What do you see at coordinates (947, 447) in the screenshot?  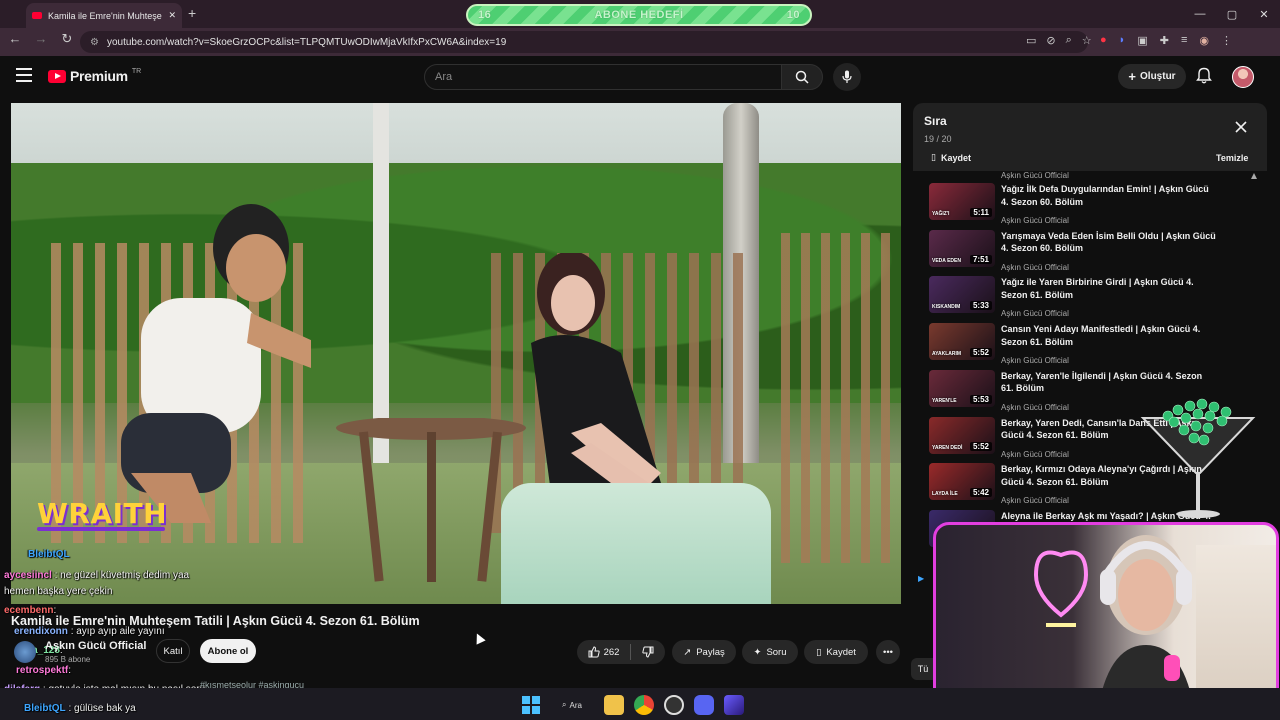 I see `thumbnail-caption: YAREN DEDİ` at bounding box center [947, 447].